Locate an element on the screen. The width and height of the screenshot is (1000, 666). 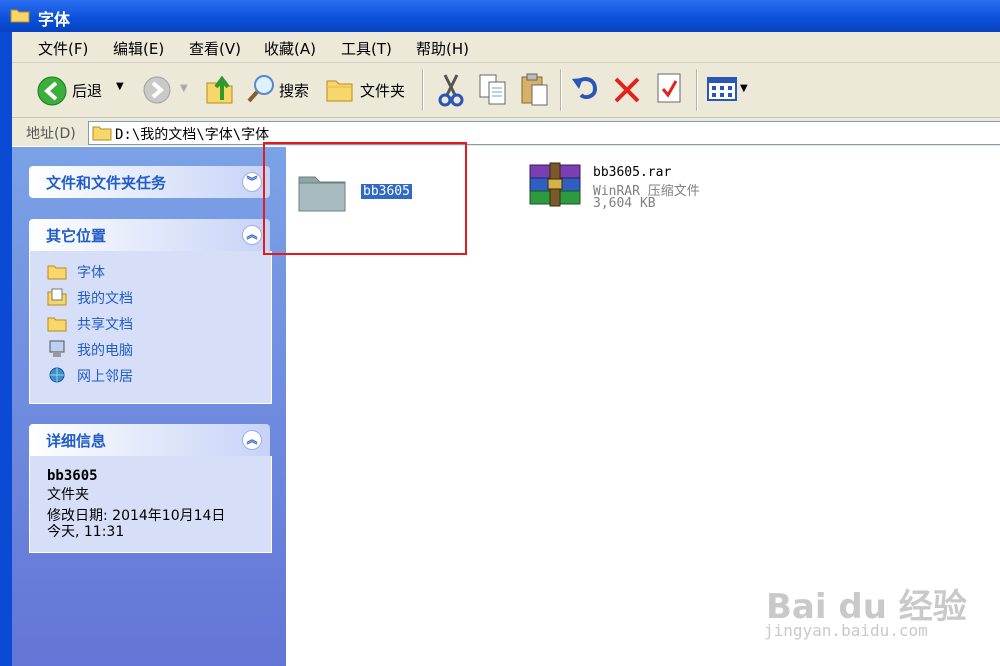
forward-arrow-icon is located at coordinates (157, 90).